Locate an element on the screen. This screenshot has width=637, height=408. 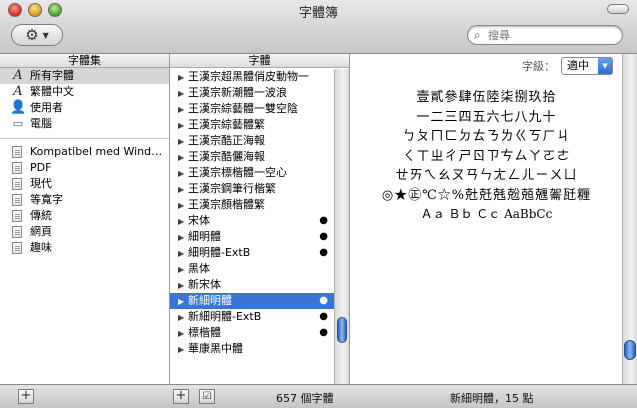
font-row: ▶ 王漢宗超黑體俏皮動物一 is located at coordinates (253, 77).